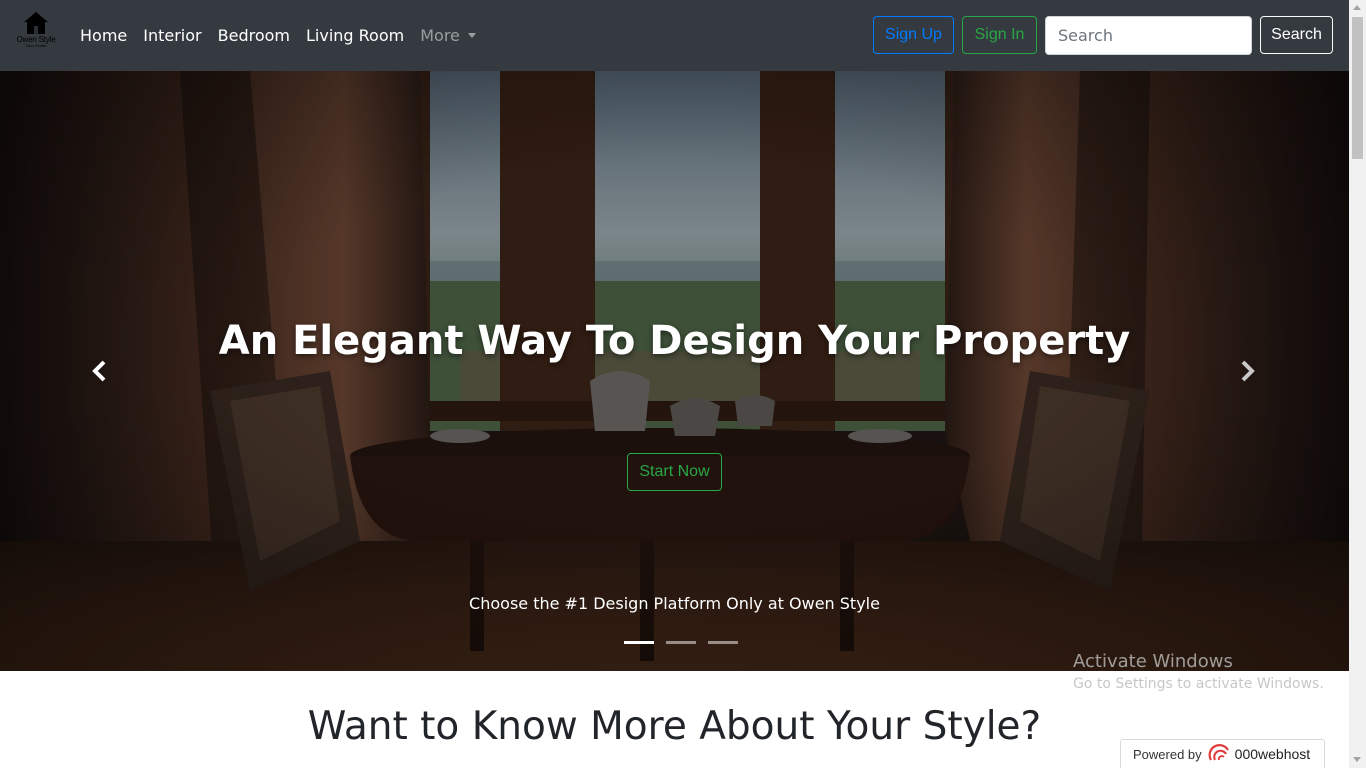  I want to click on carousel-indicators, so click(681, 642).